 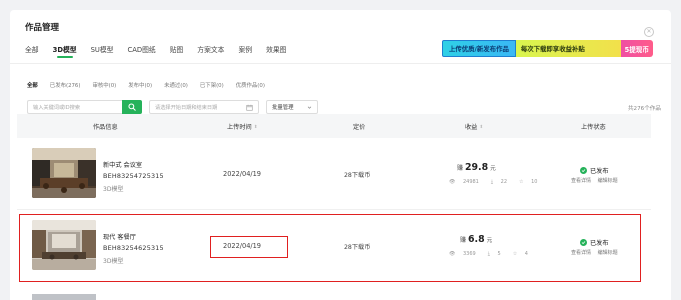 What do you see at coordinates (177, 49) in the screenshot?
I see `tab-texture: 贴图` at bounding box center [177, 49].